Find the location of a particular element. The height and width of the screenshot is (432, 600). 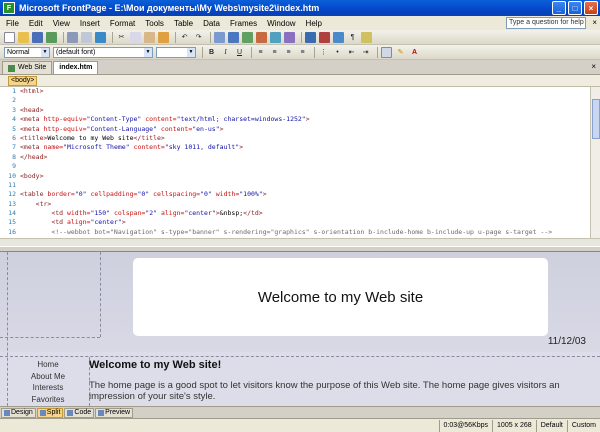

page-date: 11/12/03 is located at coordinates (566, 341).